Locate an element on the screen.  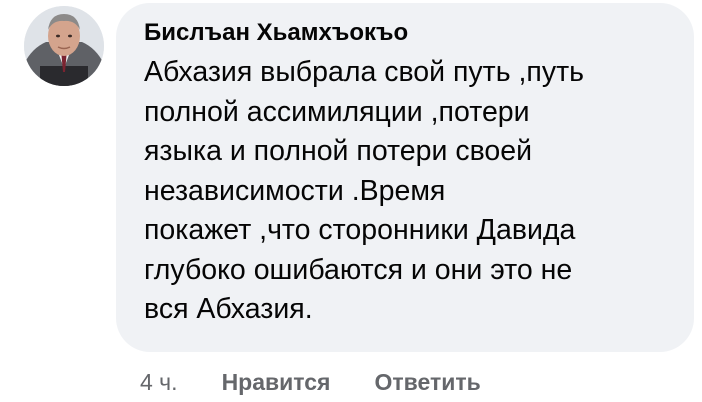
like-button: Нравится is located at coordinates (276, 382).